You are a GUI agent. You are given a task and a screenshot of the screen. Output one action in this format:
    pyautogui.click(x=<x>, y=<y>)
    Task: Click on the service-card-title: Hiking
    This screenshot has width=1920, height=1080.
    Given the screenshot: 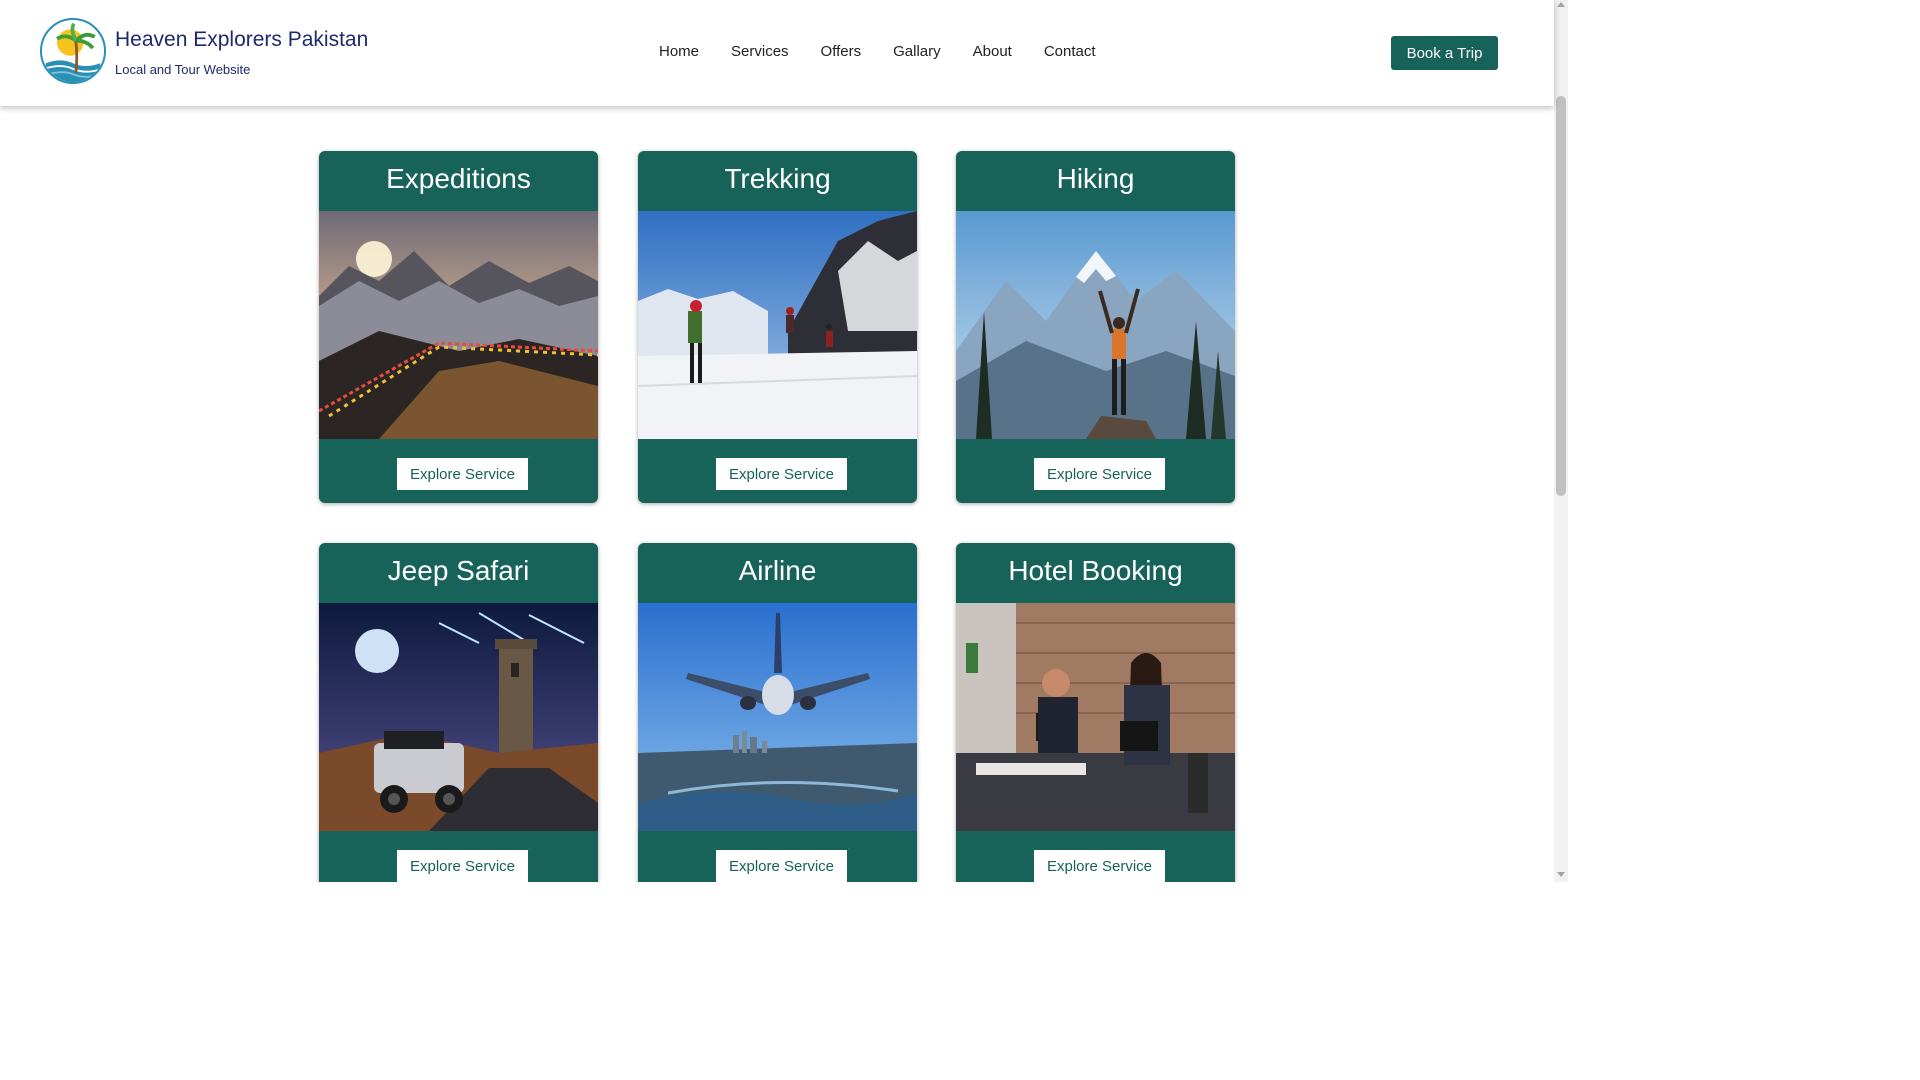 What is the action you would take?
    pyautogui.click(x=1095, y=178)
    